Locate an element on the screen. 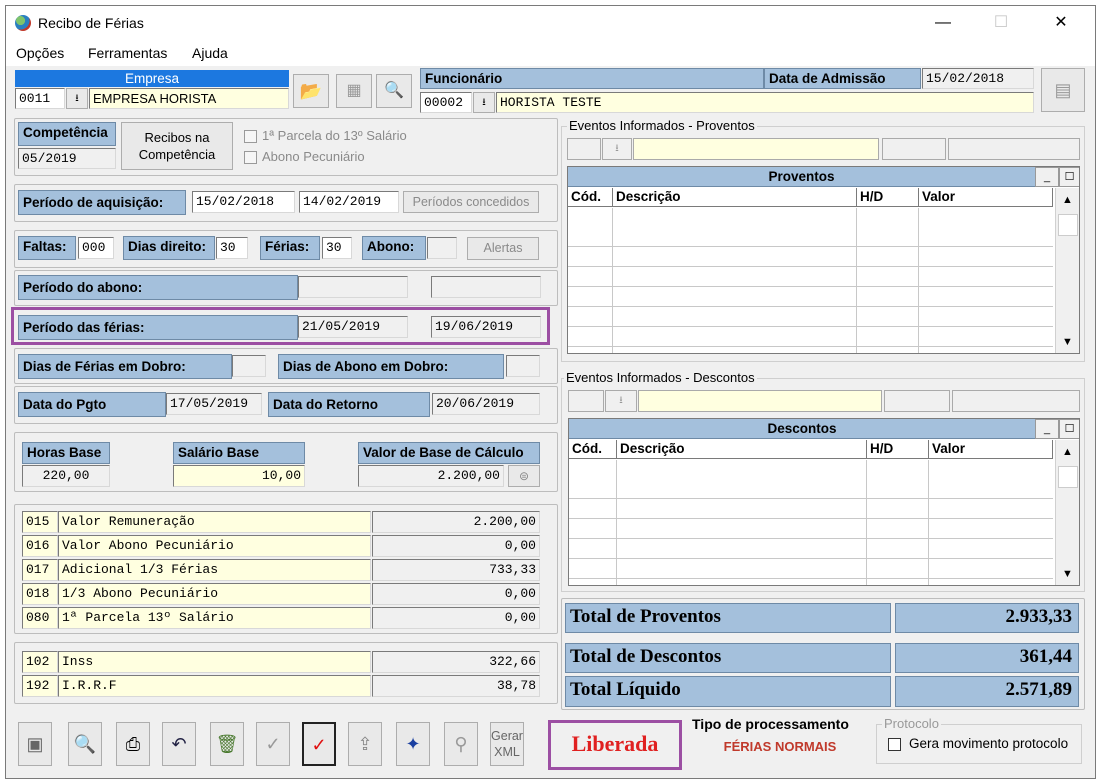 This screenshot has height=784, width=1101. provento-item-desc: Valor Remuneração is located at coordinates (214, 522).